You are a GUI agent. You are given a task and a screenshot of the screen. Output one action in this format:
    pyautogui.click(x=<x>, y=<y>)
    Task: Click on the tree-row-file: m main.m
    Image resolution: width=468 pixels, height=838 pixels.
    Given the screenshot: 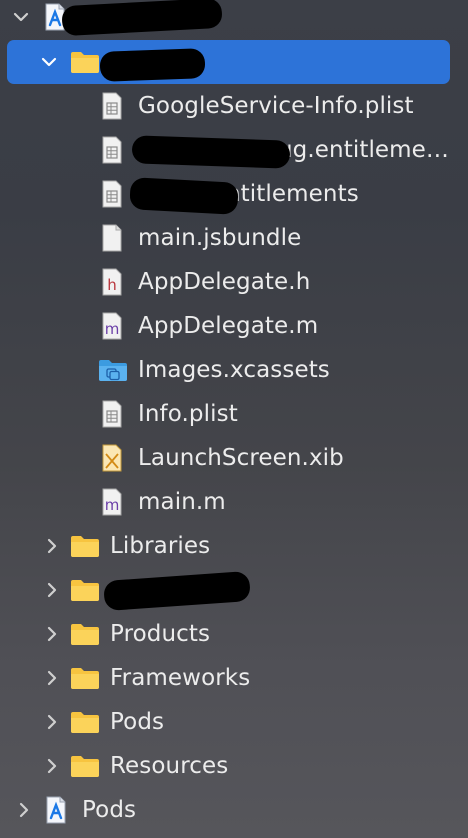 What is the action you would take?
    pyautogui.click(x=234, y=502)
    